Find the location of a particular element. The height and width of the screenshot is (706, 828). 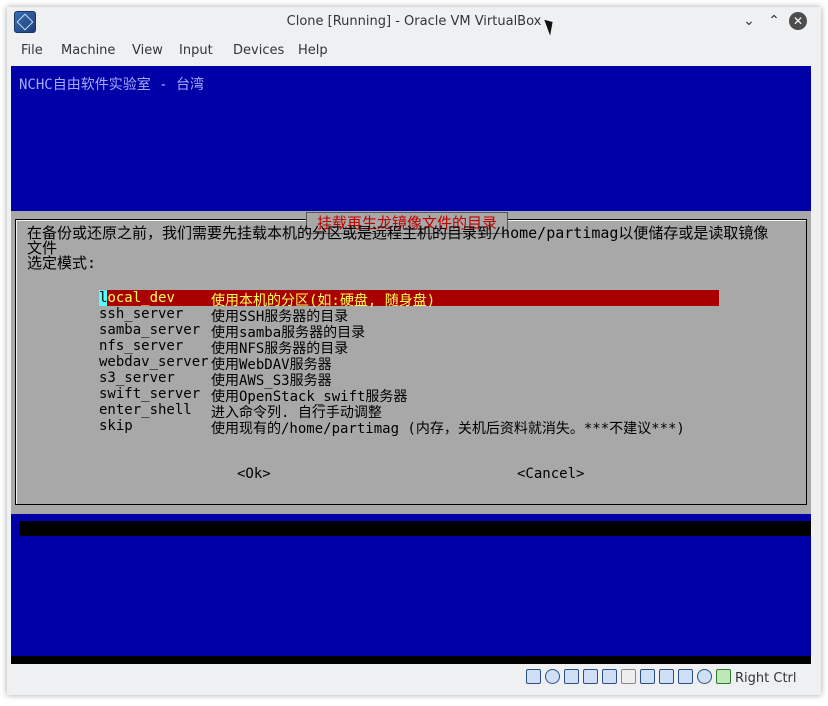

video-capture-icon is located at coordinates (666, 676).